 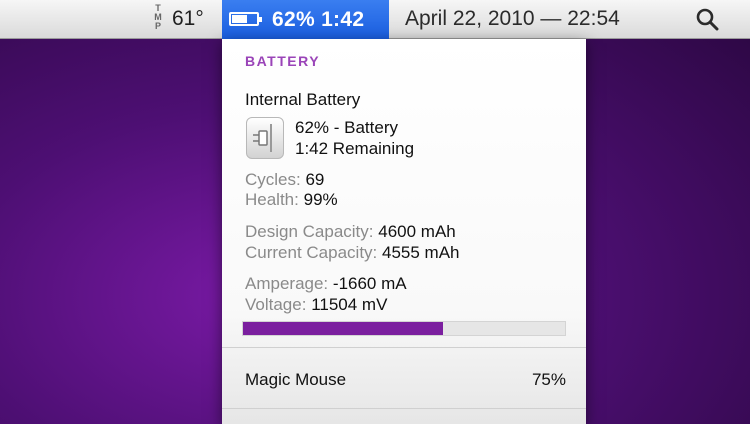 I want to click on amperage-value: -1660 mA, so click(x=369, y=283).